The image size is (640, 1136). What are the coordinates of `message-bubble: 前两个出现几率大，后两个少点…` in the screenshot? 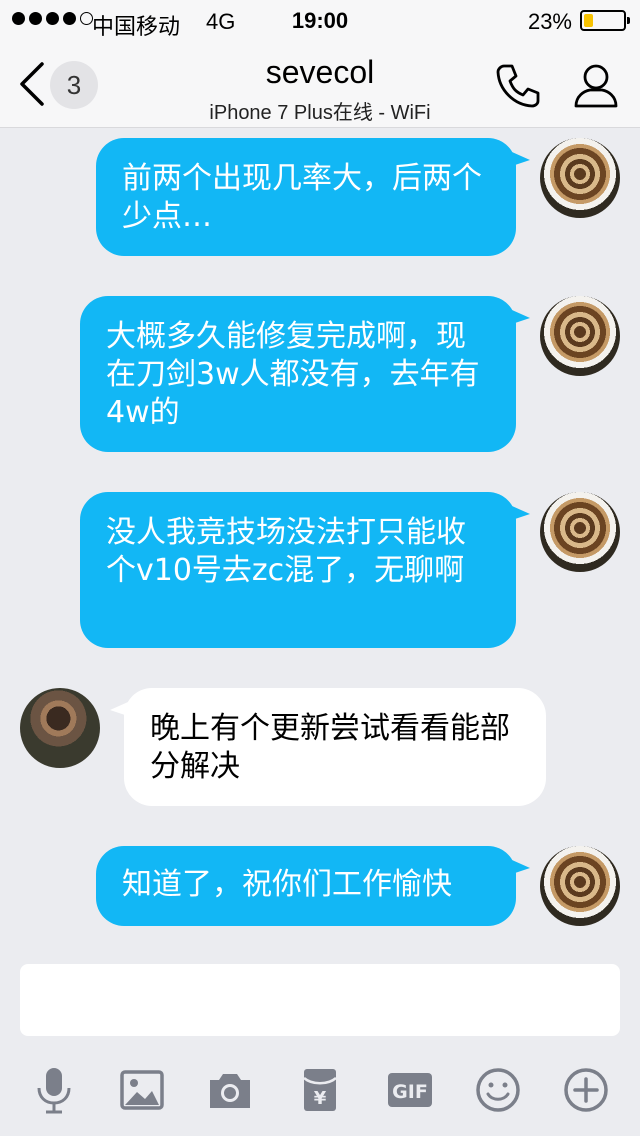 It's located at (306, 197).